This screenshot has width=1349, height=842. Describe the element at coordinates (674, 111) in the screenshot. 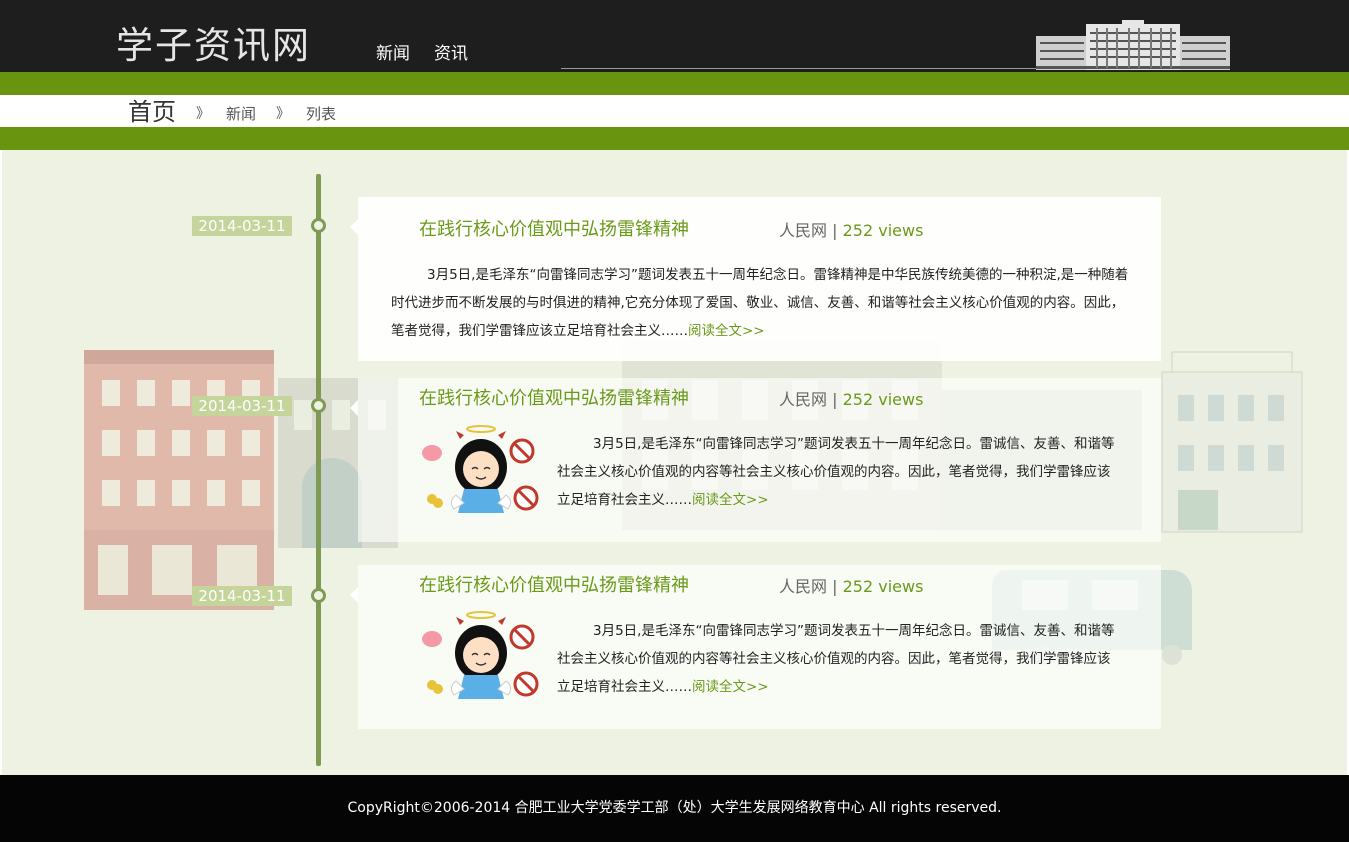

I see `breadcrumb-bar: 首页 》 新闻 》 列表` at that location.